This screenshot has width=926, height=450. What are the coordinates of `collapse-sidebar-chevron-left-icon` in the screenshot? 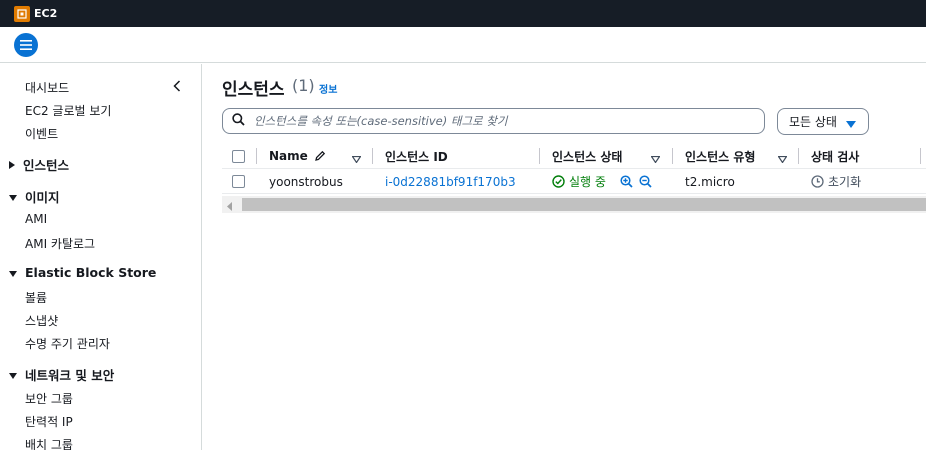 It's located at (177, 86).